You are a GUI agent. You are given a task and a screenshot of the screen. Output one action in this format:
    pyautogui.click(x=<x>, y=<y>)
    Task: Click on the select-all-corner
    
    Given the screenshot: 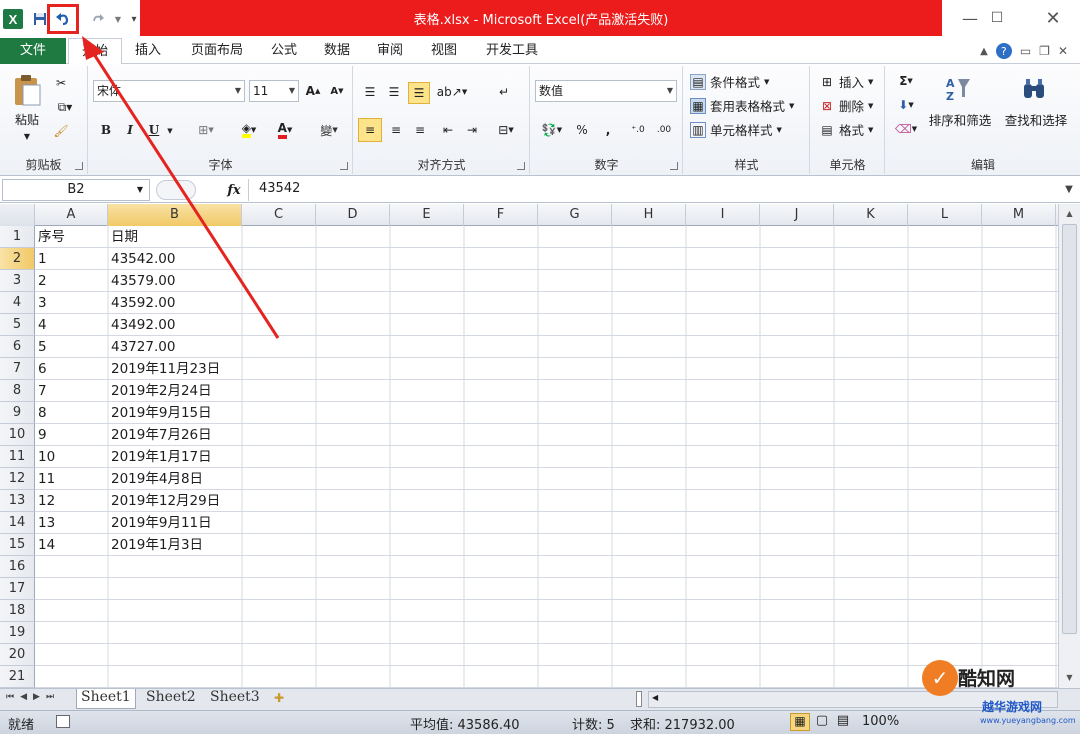 What is the action you would take?
    pyautogui.click(x=17, y=215)
    